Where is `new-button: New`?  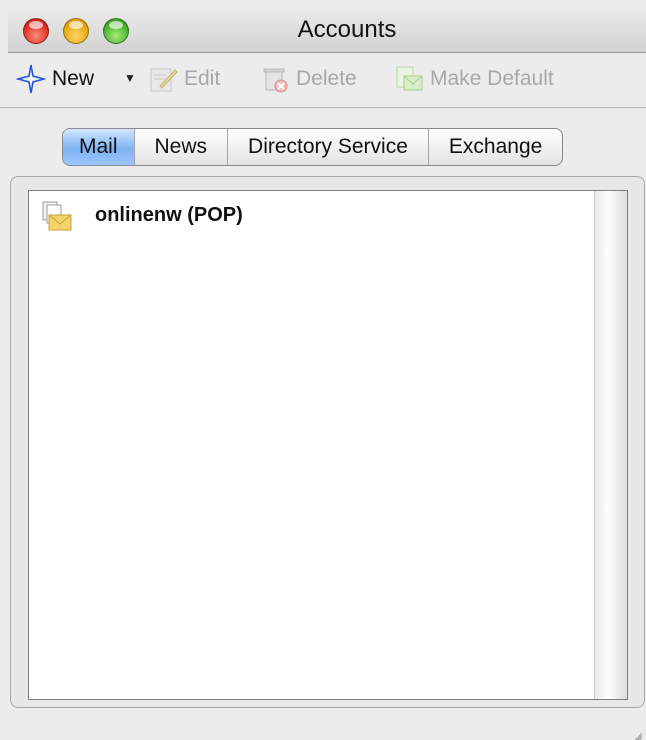
new-button: New is located at coordinates (54, 79).